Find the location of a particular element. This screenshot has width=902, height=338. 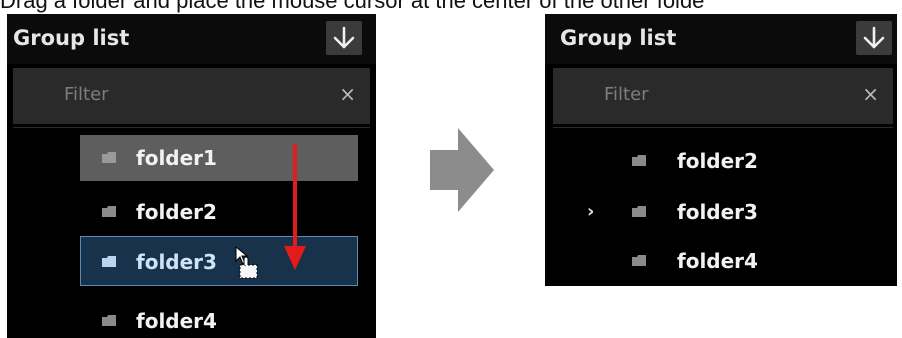

right-arrow-icon is located at coordinates (462, 170).